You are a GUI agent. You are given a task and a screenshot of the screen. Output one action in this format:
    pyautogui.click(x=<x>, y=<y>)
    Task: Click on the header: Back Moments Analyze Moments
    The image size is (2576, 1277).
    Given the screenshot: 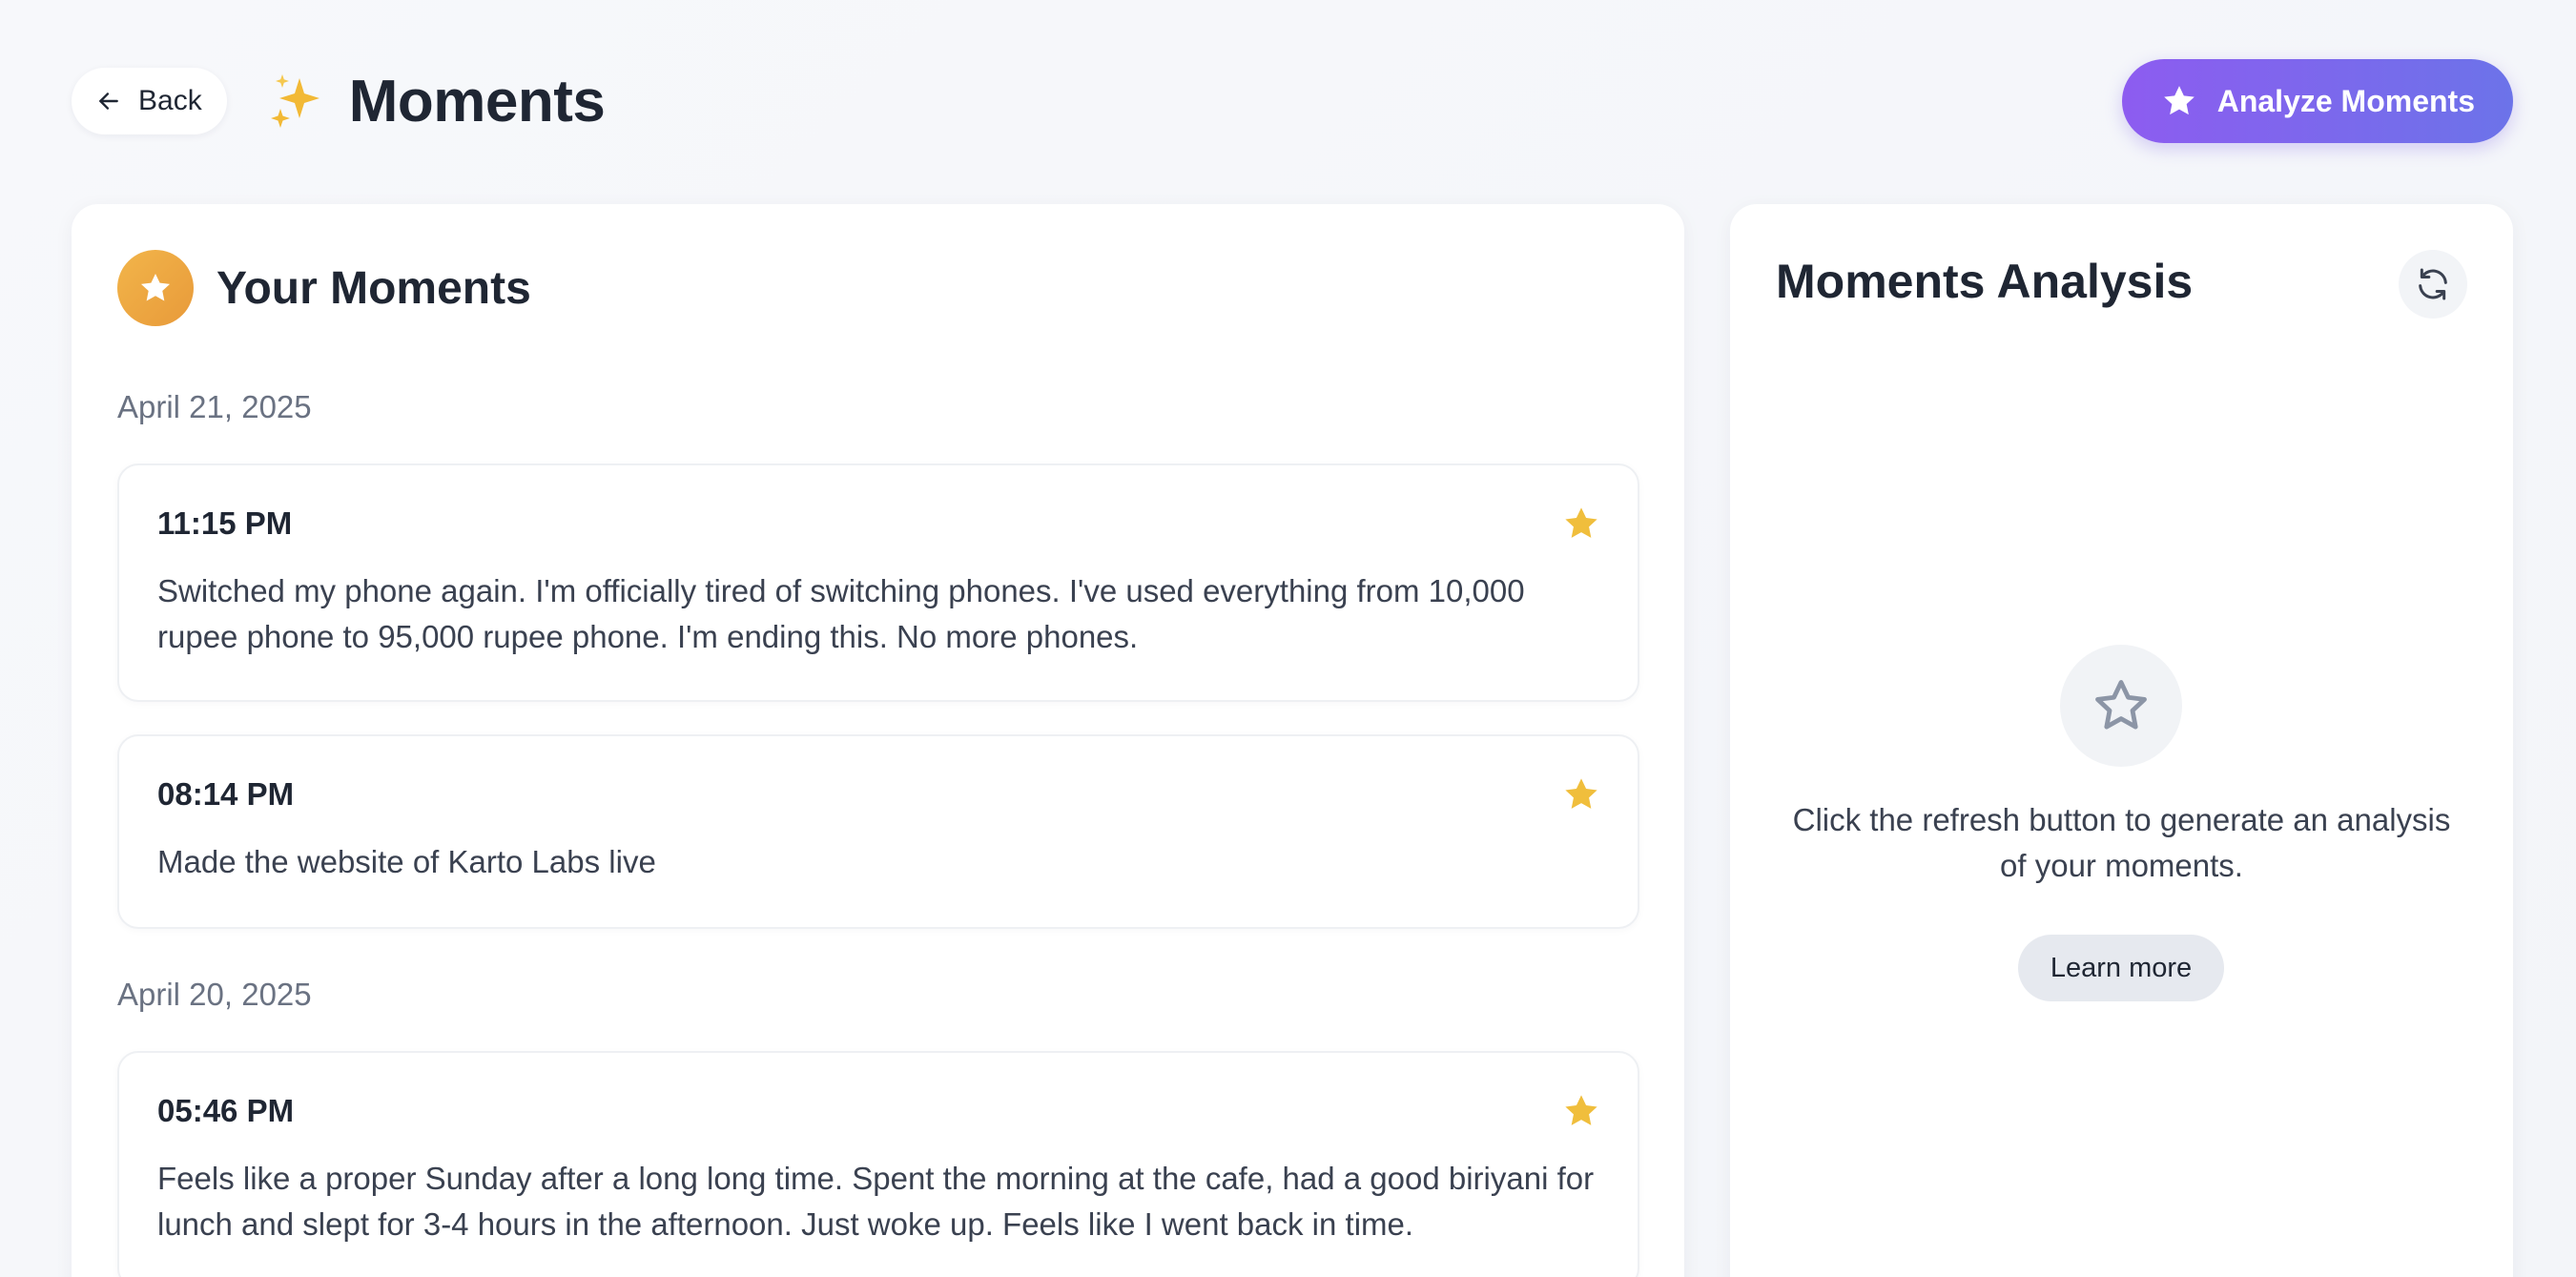 What is the action you would take?
    pyautogui.click(x=1292, y=101)
    